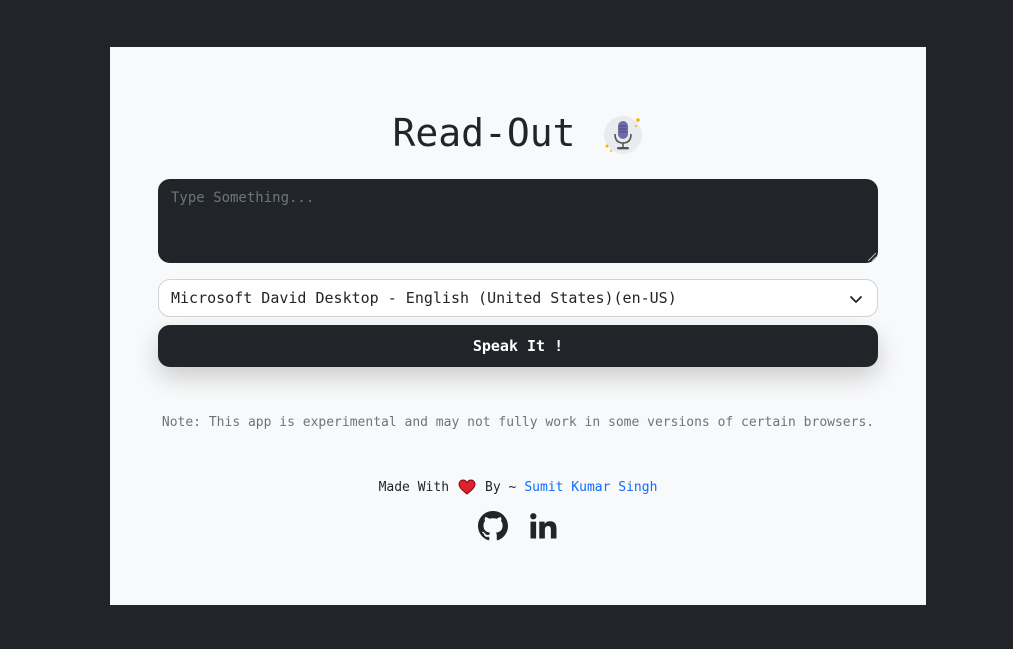  I want to click on page-title: Read-Out, so click(484, 133).